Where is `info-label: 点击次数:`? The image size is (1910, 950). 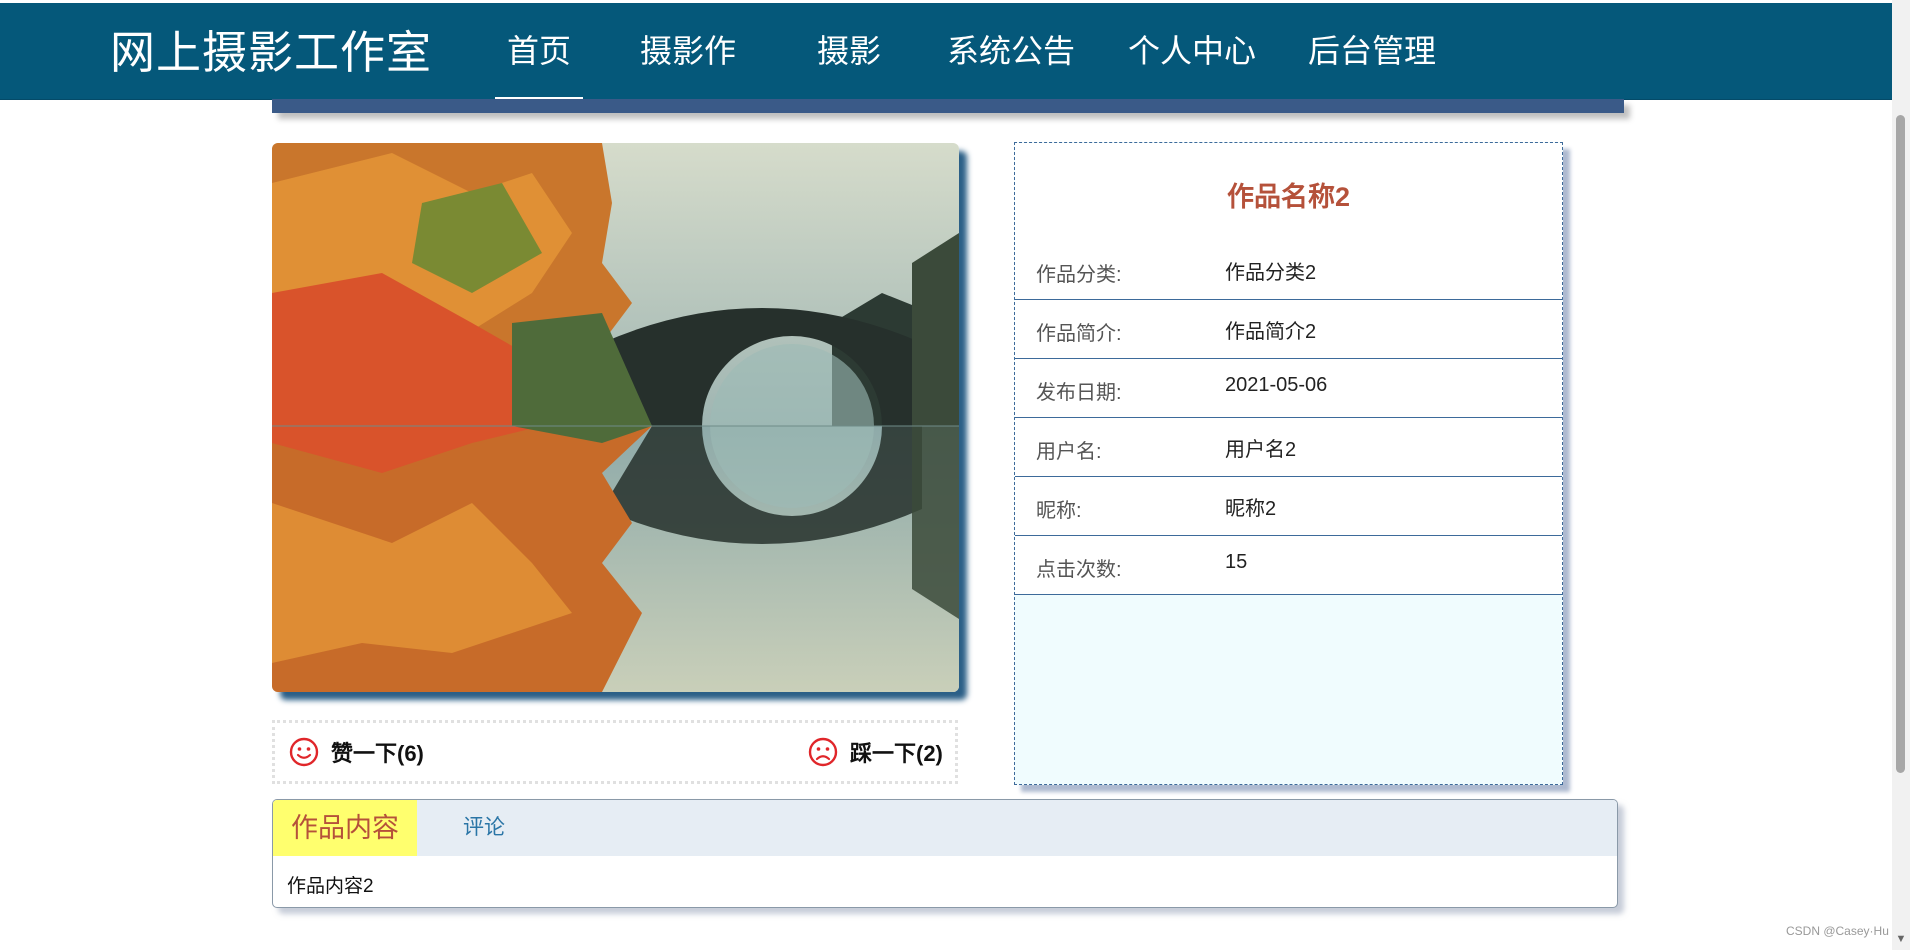
info-label: 点击次数: is located at coordinates (1079, 570).